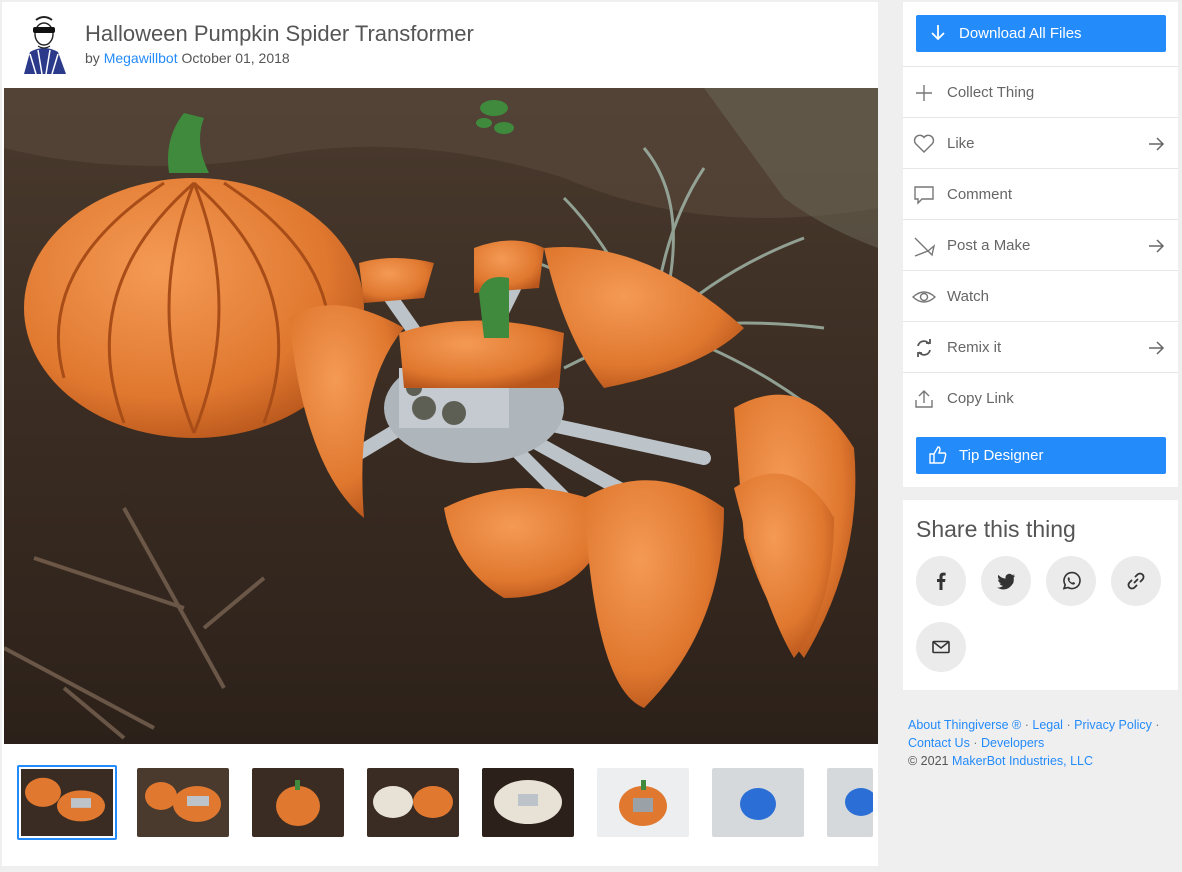  I want to click on like-label: Like, so click(961, 143).